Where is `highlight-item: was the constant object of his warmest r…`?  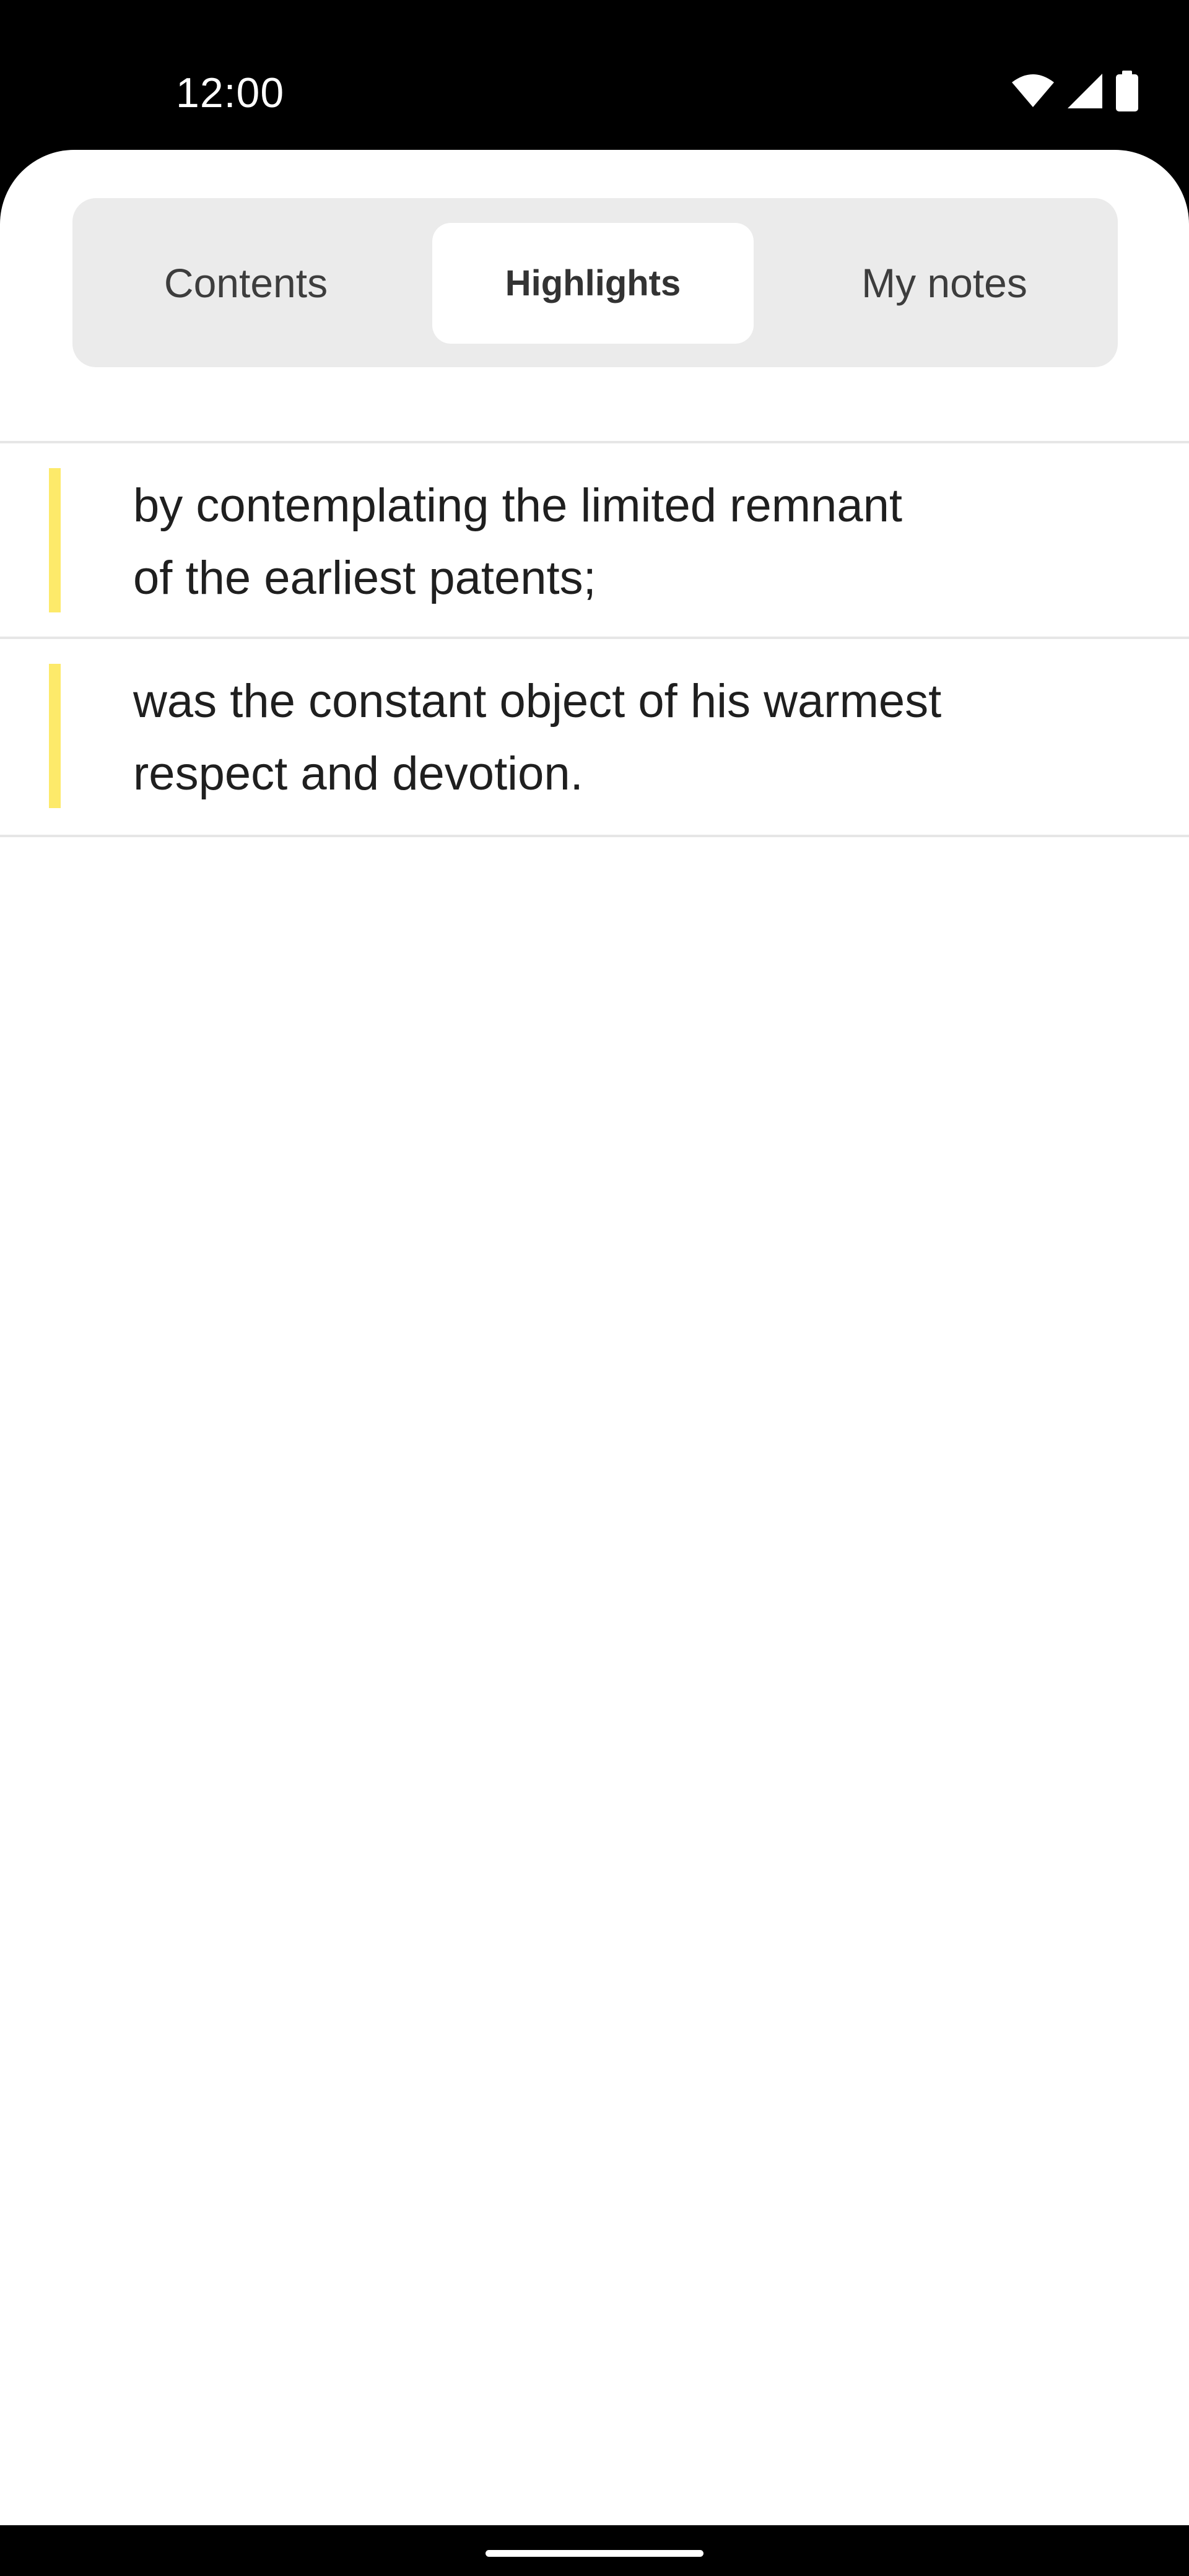
highlight-item: was the constant object of his warmest r… is located at coordinates (594, 735).